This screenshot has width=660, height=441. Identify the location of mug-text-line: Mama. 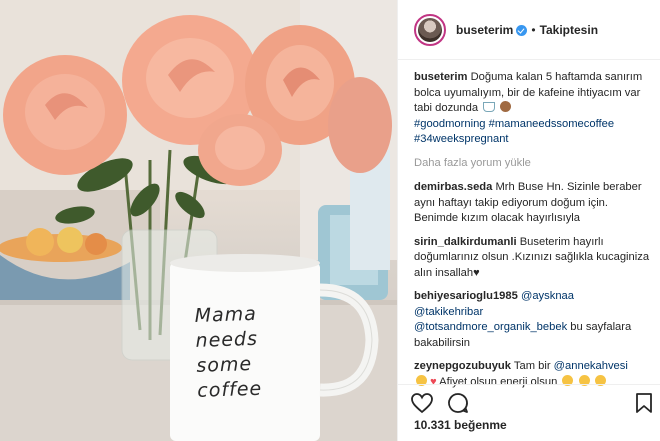
(226, 314).